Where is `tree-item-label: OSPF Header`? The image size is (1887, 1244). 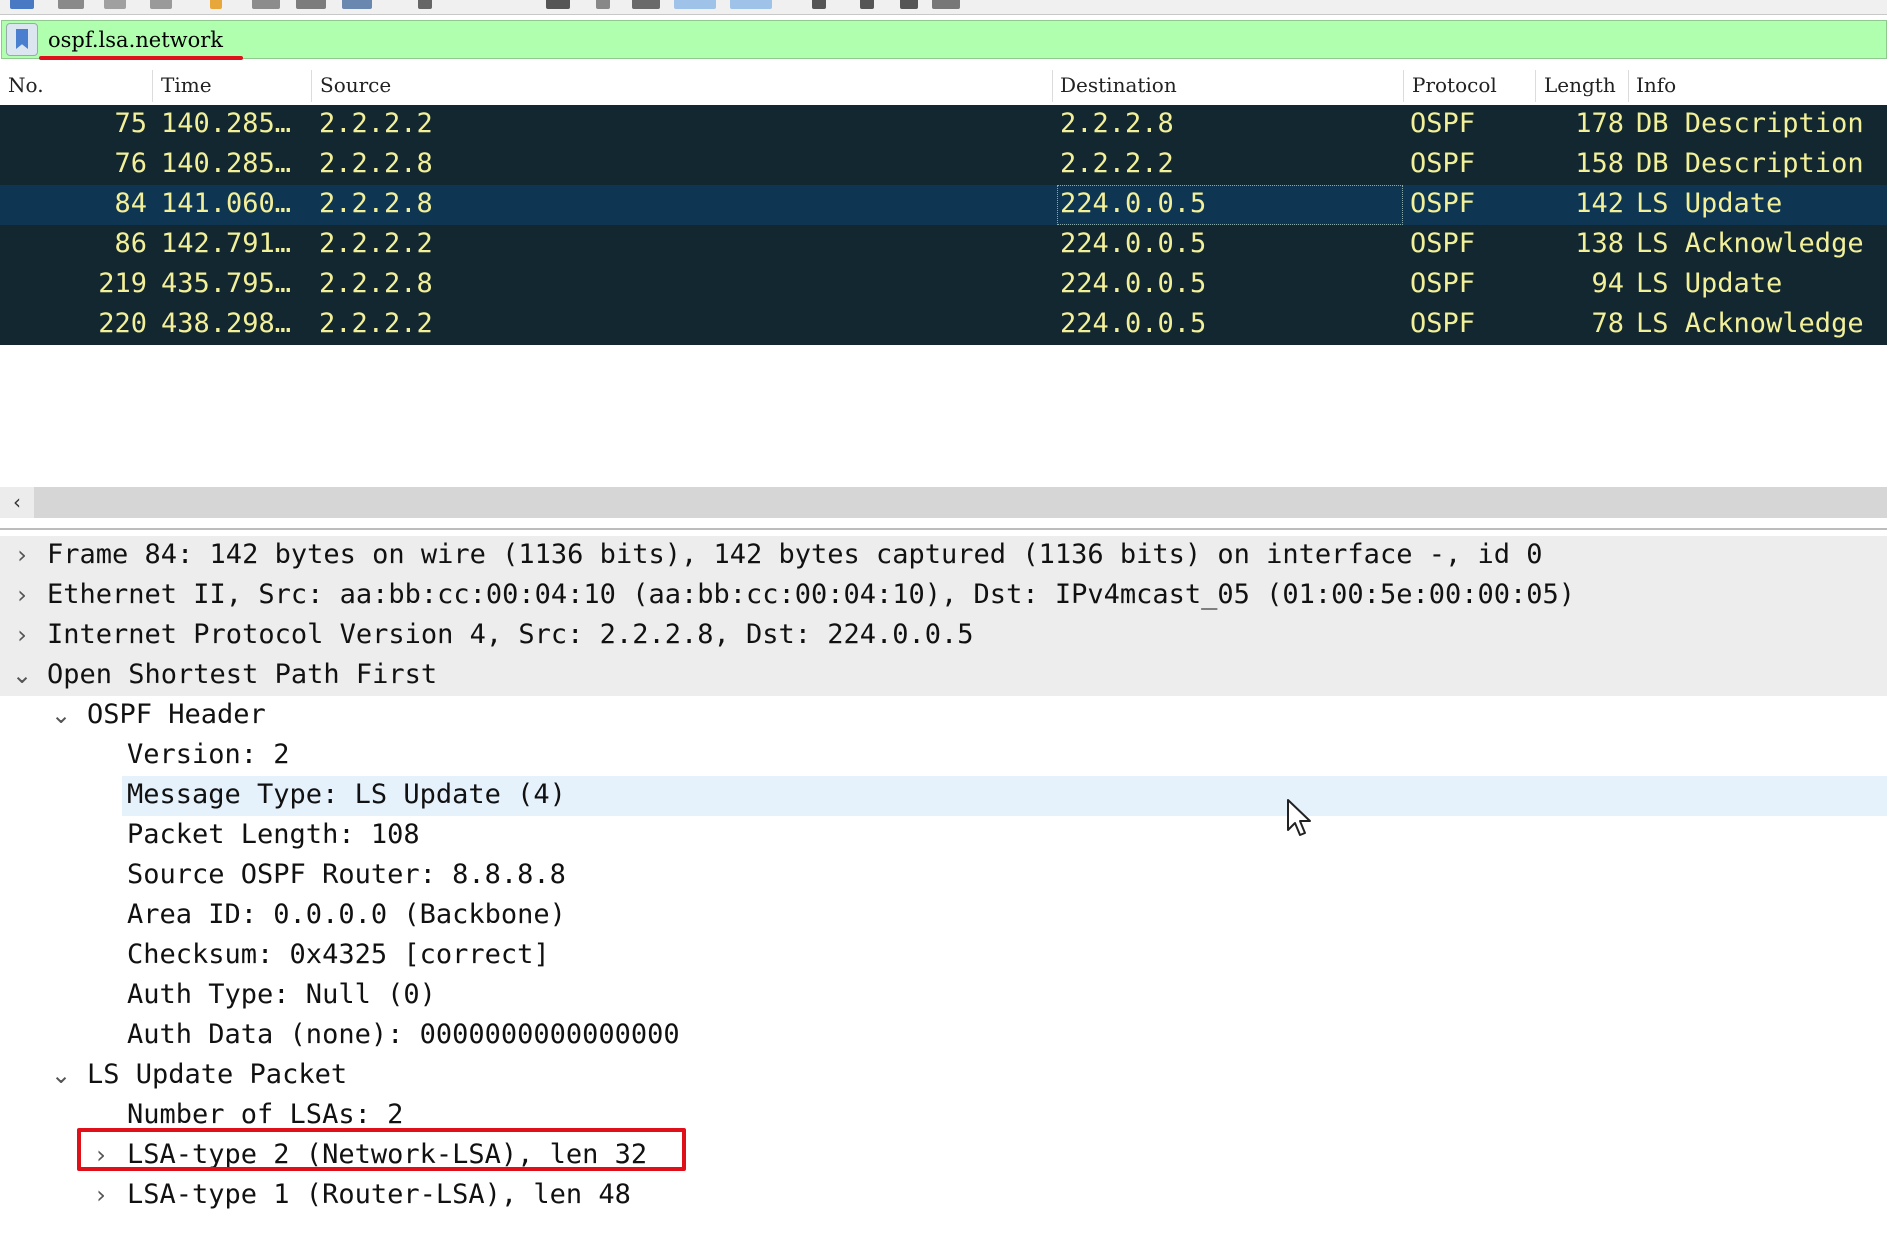 tree-item-label: OSPF Header is located at coordinates (176, 714).